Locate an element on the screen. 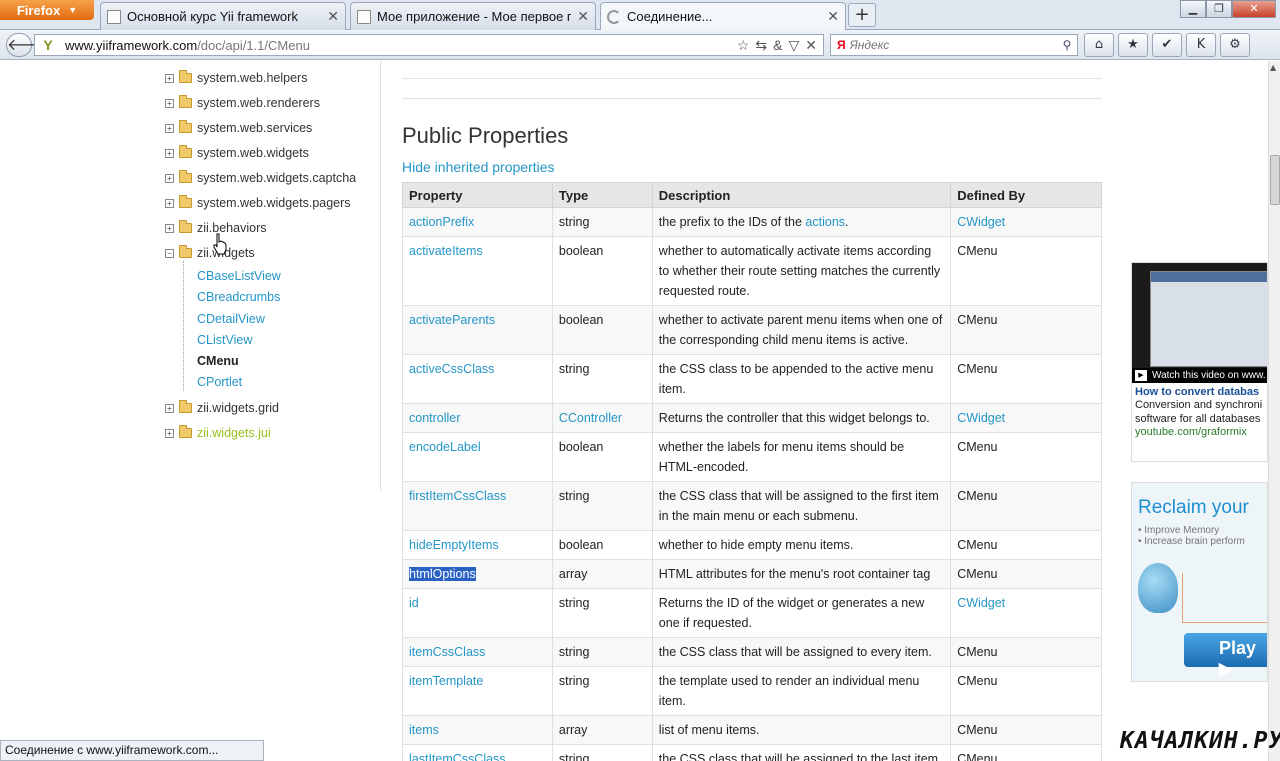 The image size is (1280, 761). search-icon: ⚲ is located at coordinates (1067, 45).